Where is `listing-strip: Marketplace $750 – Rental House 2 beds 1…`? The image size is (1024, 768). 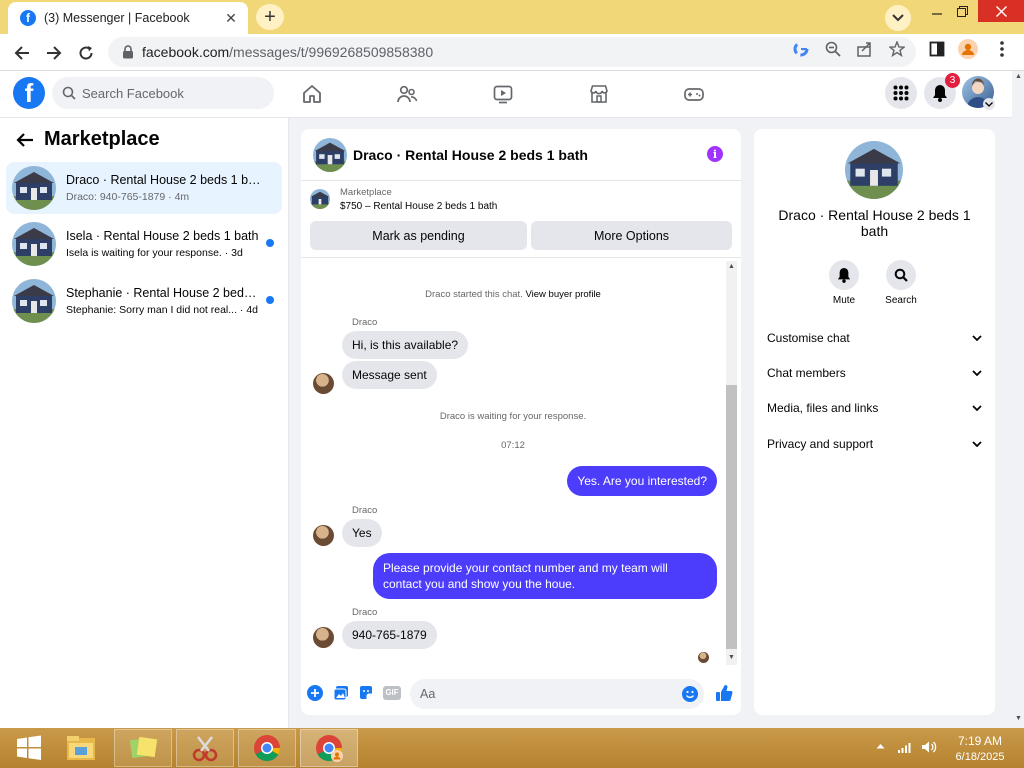
listing-strip: Marketplace $750 – Rental House 2 beds 1… is located at coordinates (521, 199).